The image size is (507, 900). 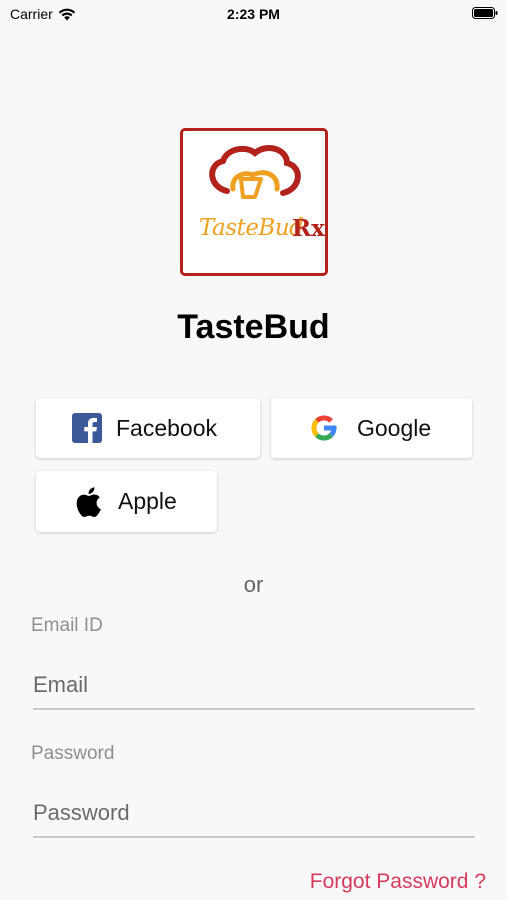 I want to click on forgot-password-link: Forgot Password ?, so click(x=398, y=882).